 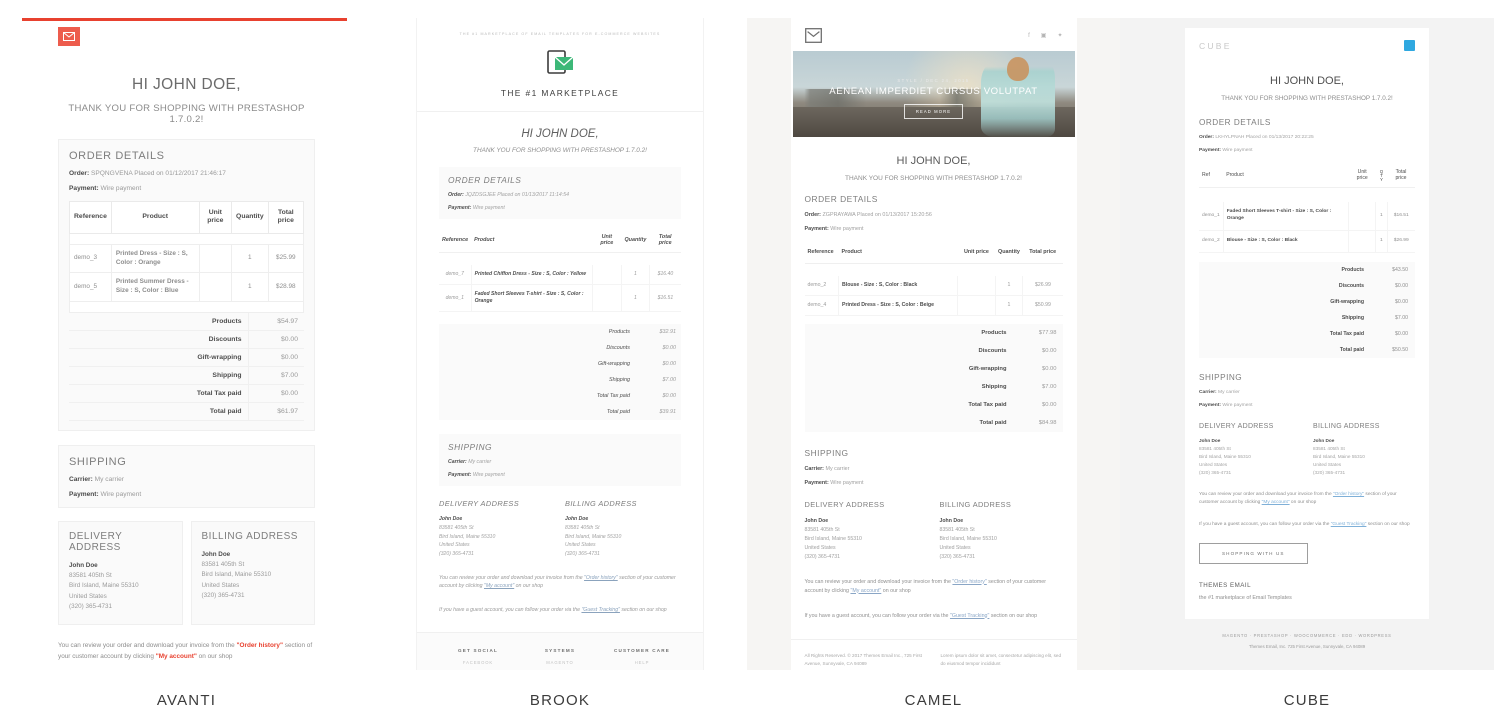 I want to click on footer-link: FACEBOOK, so click(x=478, y=662).